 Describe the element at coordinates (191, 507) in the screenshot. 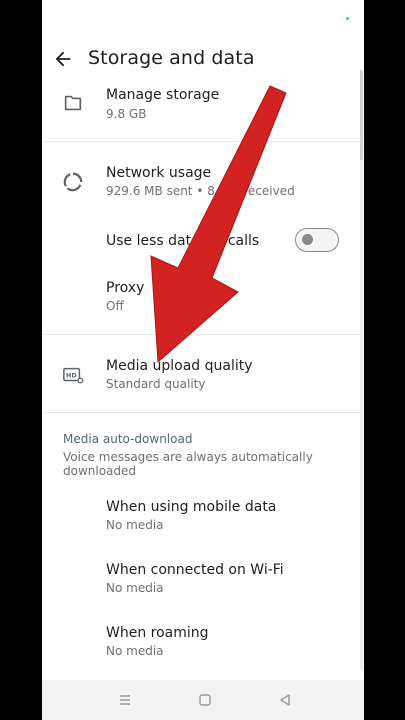

I see `auto-download-label: When using mobile data` at that location.